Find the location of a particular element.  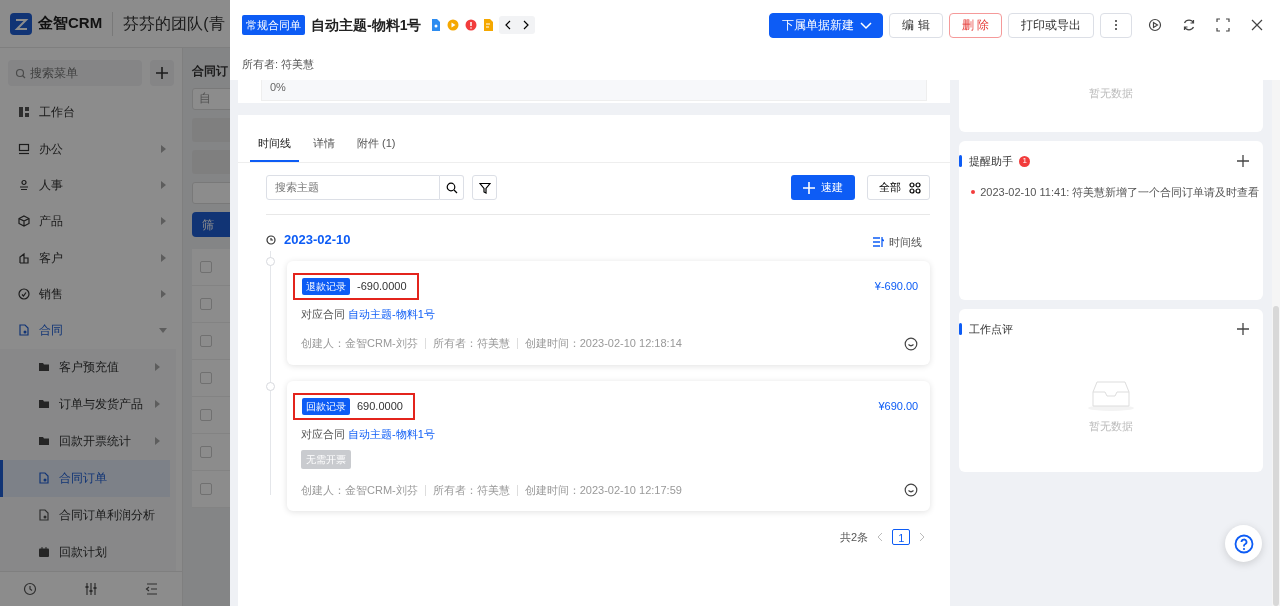

scrollbar is located at coordinates (1276, 343).